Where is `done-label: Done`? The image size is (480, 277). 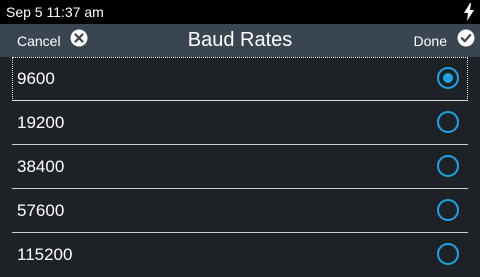
done-label: Done is located at coordinates (430, 40).